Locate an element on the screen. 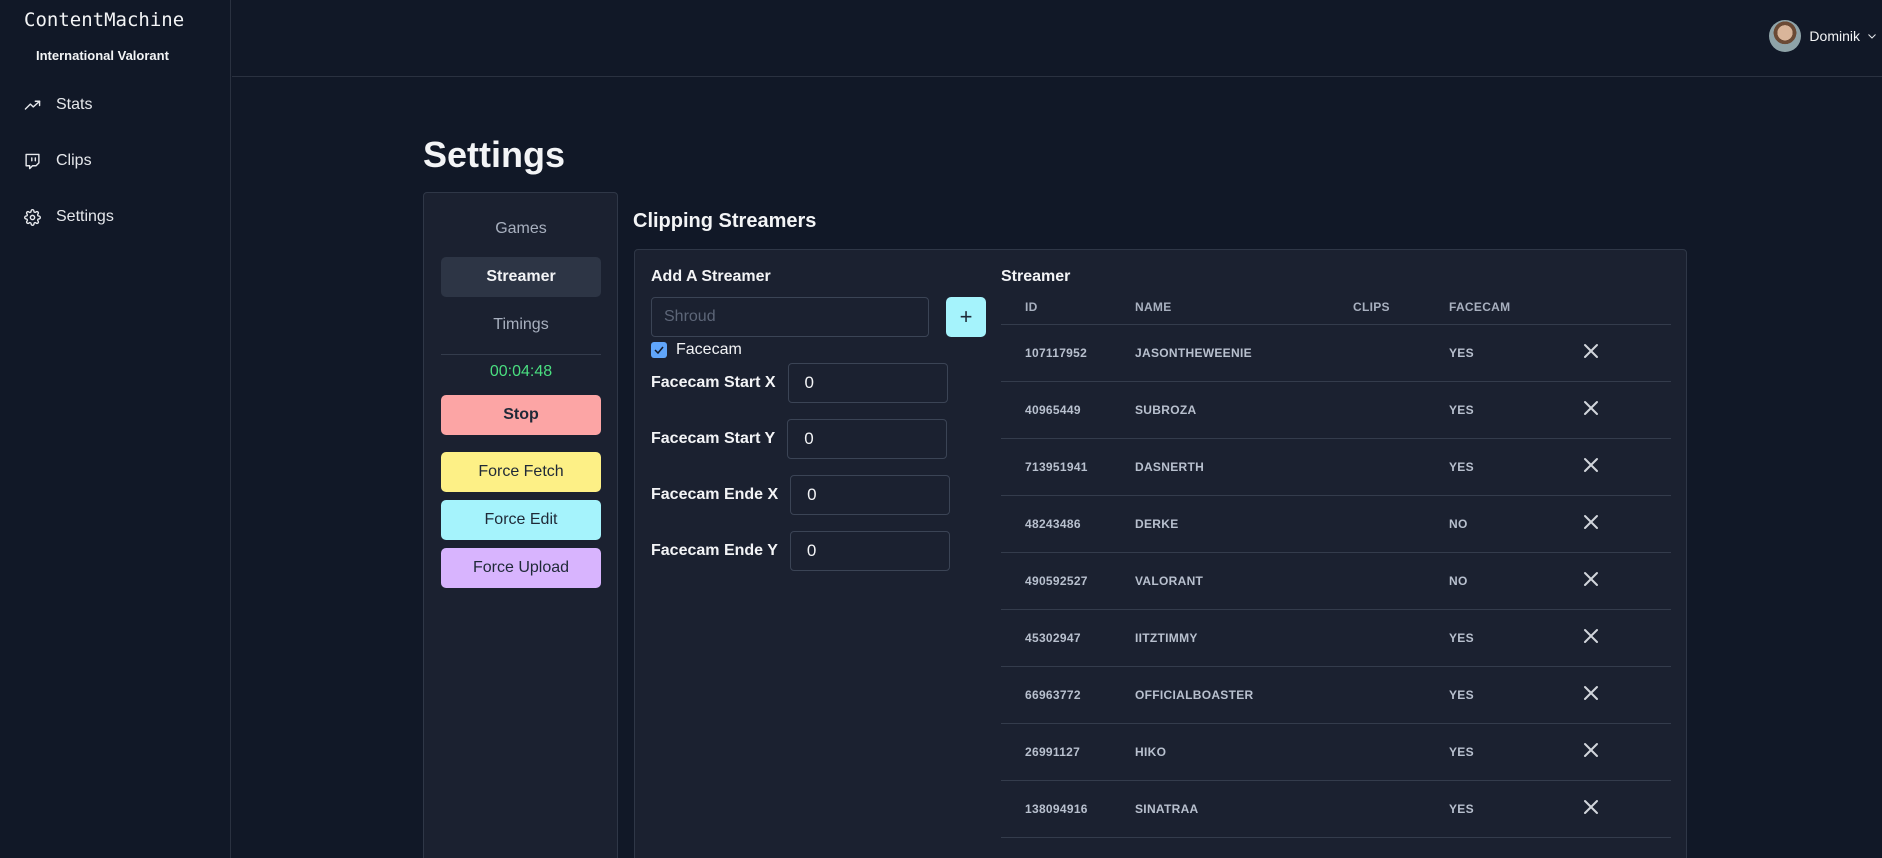 The width and height of the screenshot is (1882, 858). facecam-start-x-row: Facecam Start X is located at coordinates (799, 383).